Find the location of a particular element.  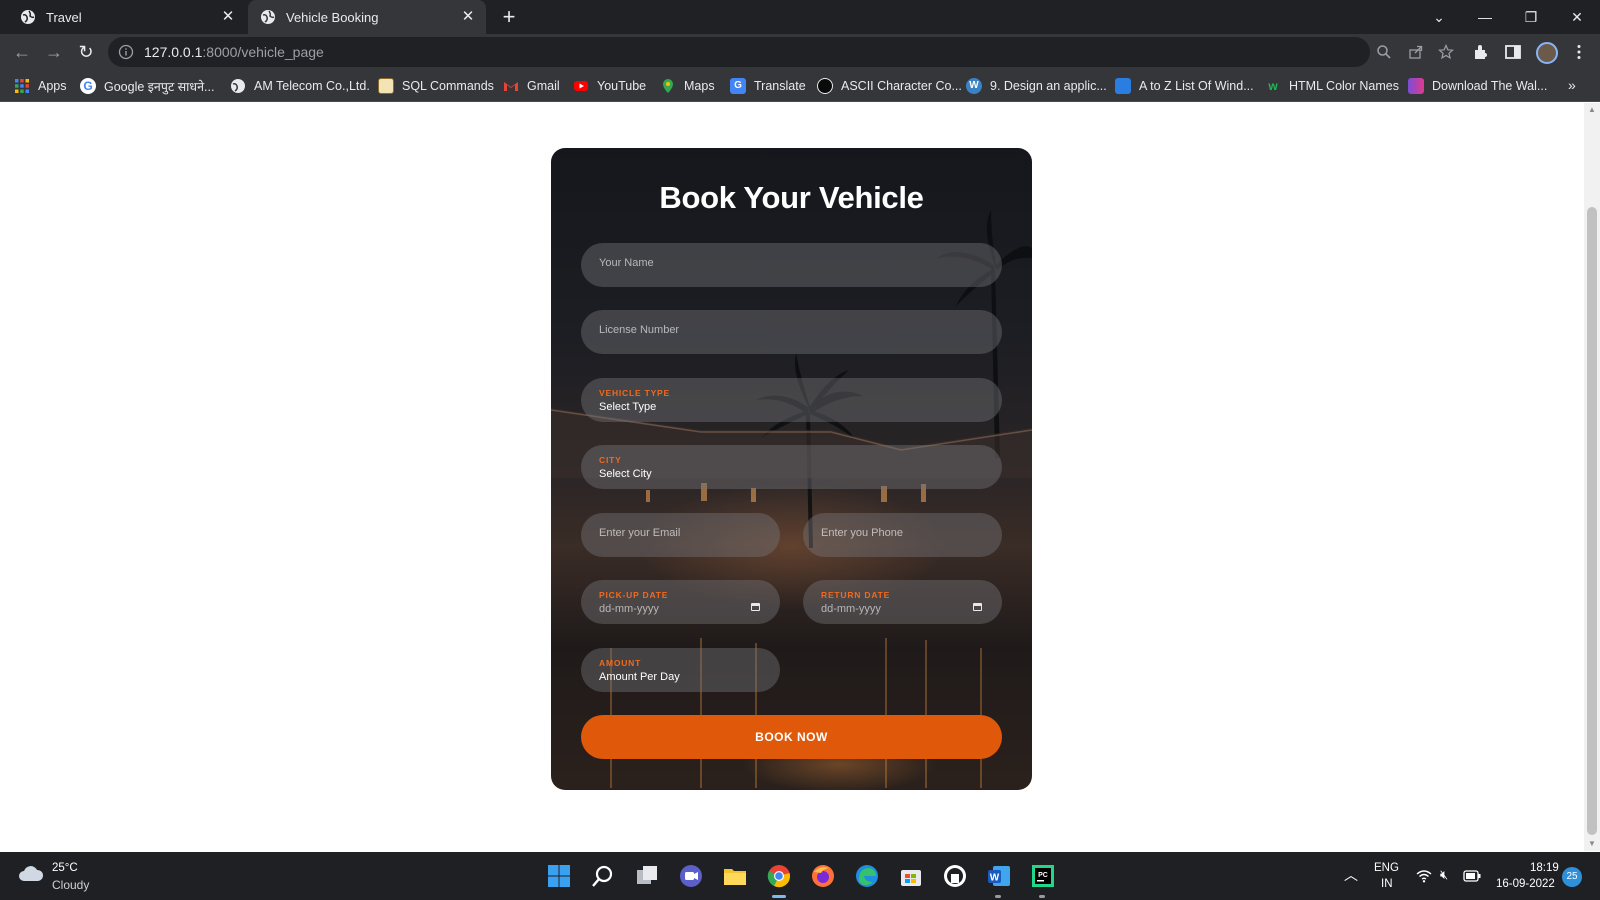

wordpress-icon: W is located at coordinates (974, 86).